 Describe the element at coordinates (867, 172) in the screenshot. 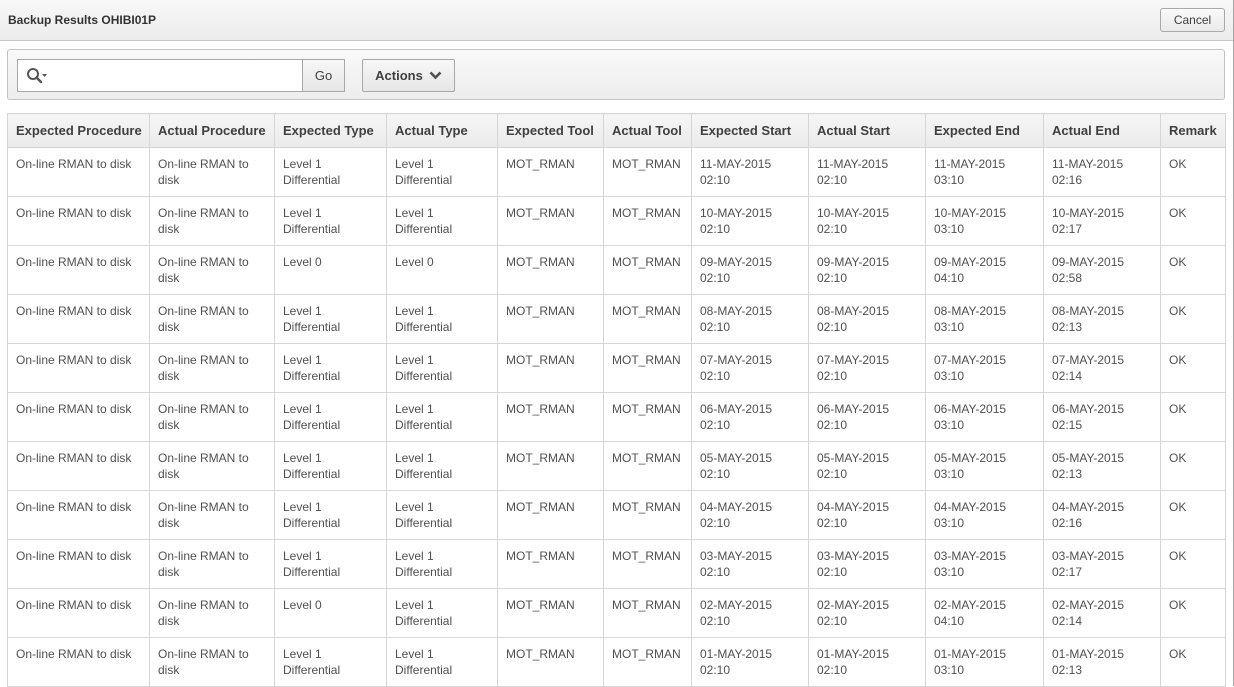

I see `cell-actual-start: 11-MAY-2015 02:10` at that location.